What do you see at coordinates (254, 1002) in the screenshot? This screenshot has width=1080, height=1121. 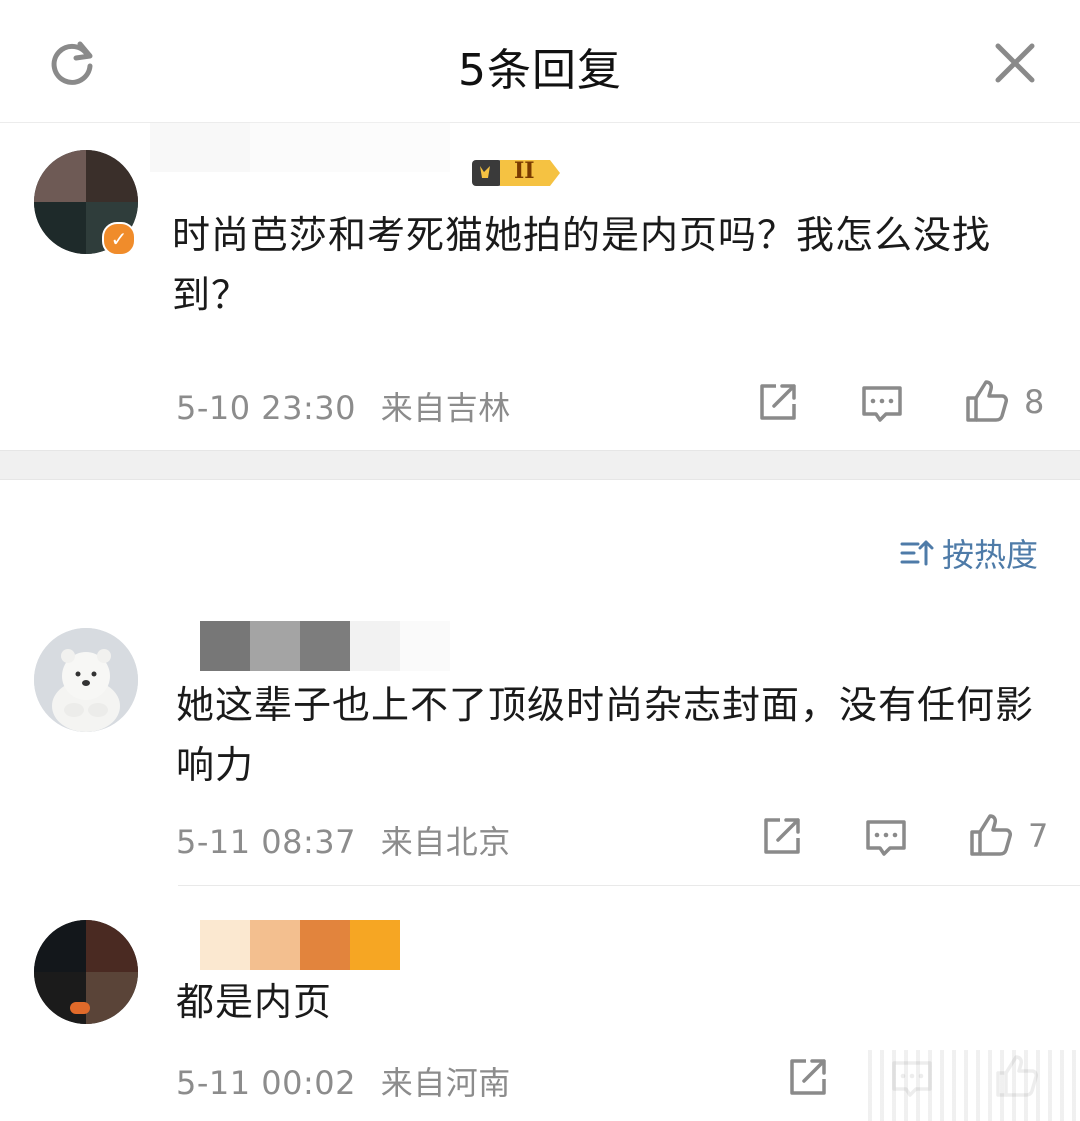 I see `reply-text: 都是内页` at bounding box center [254, 1002].